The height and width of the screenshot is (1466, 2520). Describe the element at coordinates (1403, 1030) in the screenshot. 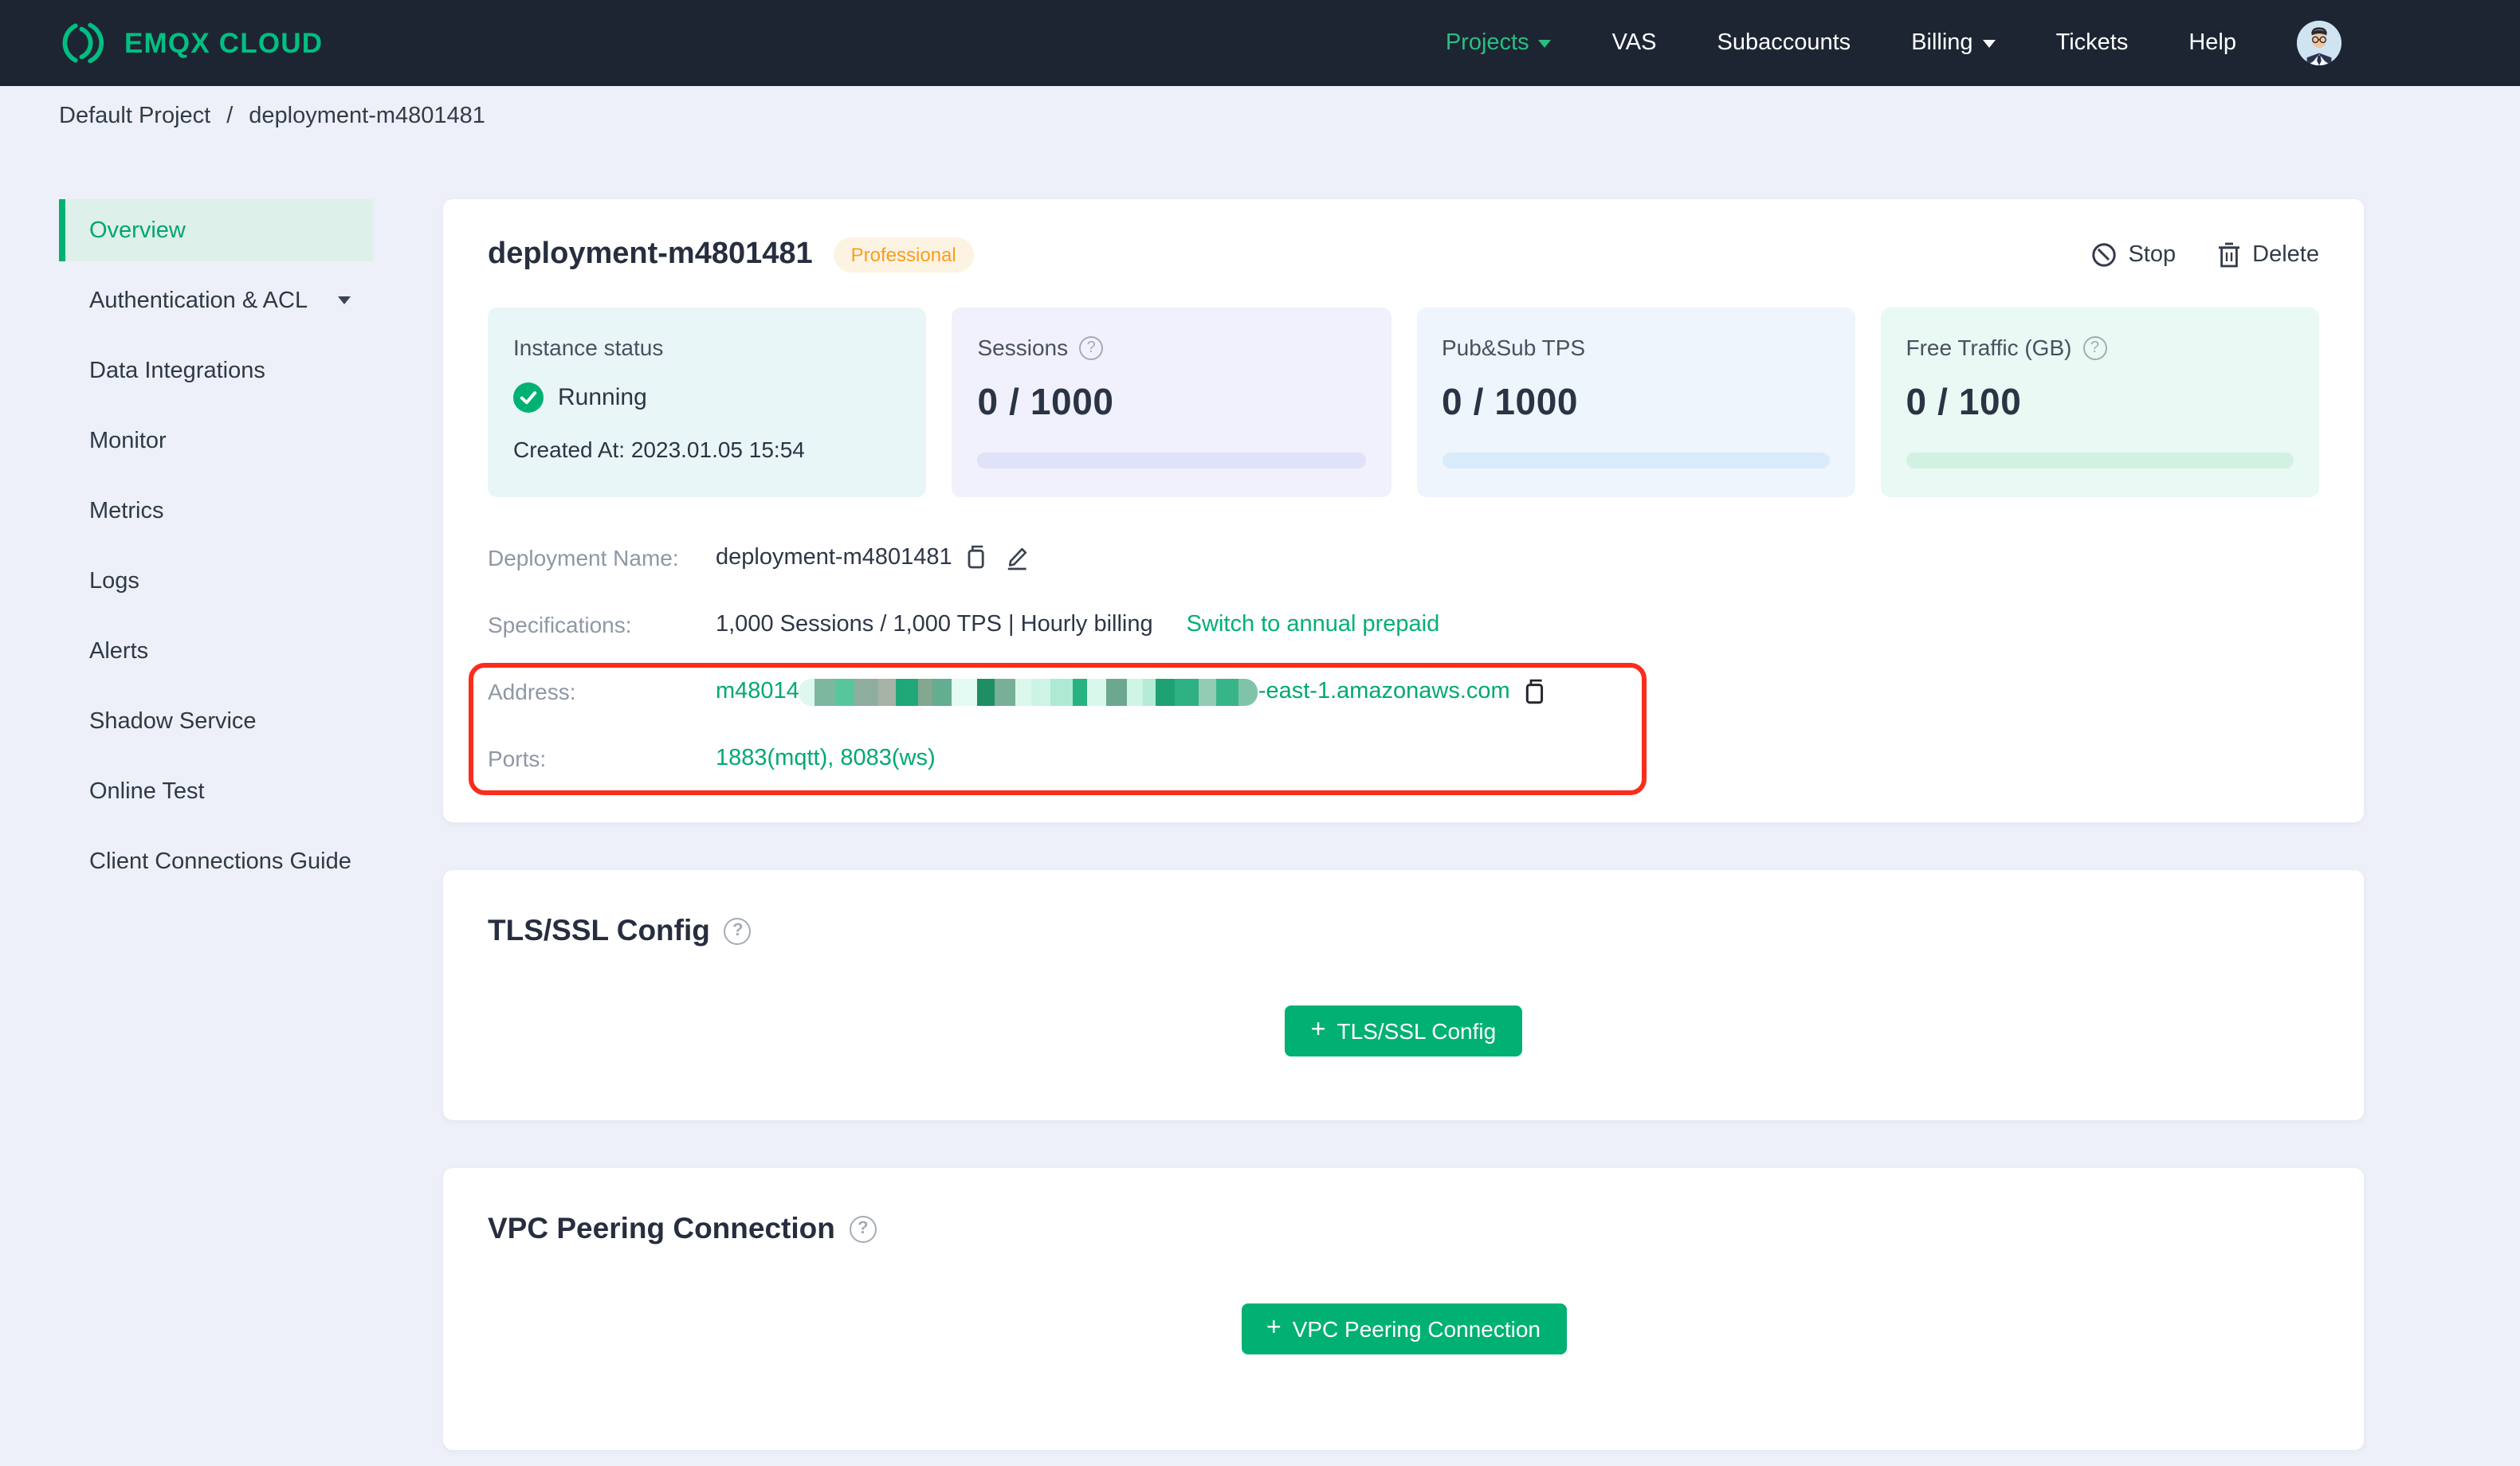

I see `add-tls-config-button: + TLS/SSL Config` at that location.